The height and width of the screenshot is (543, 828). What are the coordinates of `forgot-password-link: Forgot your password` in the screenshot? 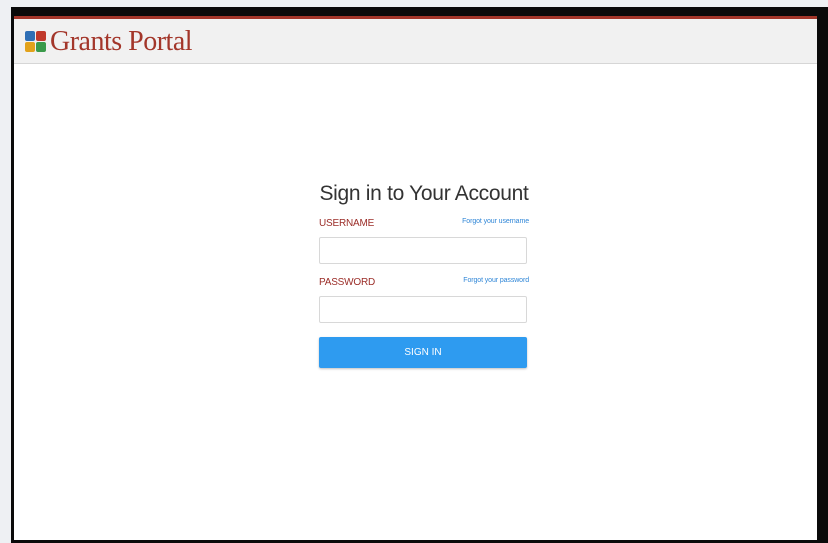 It's located at (496, 281).